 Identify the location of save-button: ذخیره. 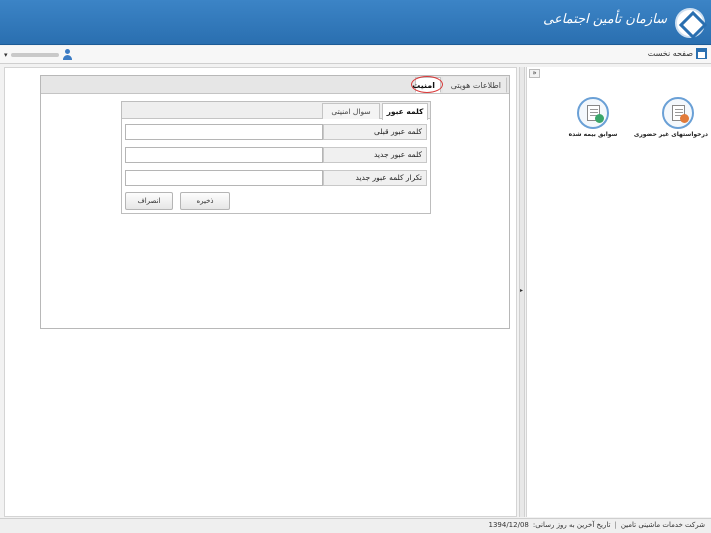
(205, 201).